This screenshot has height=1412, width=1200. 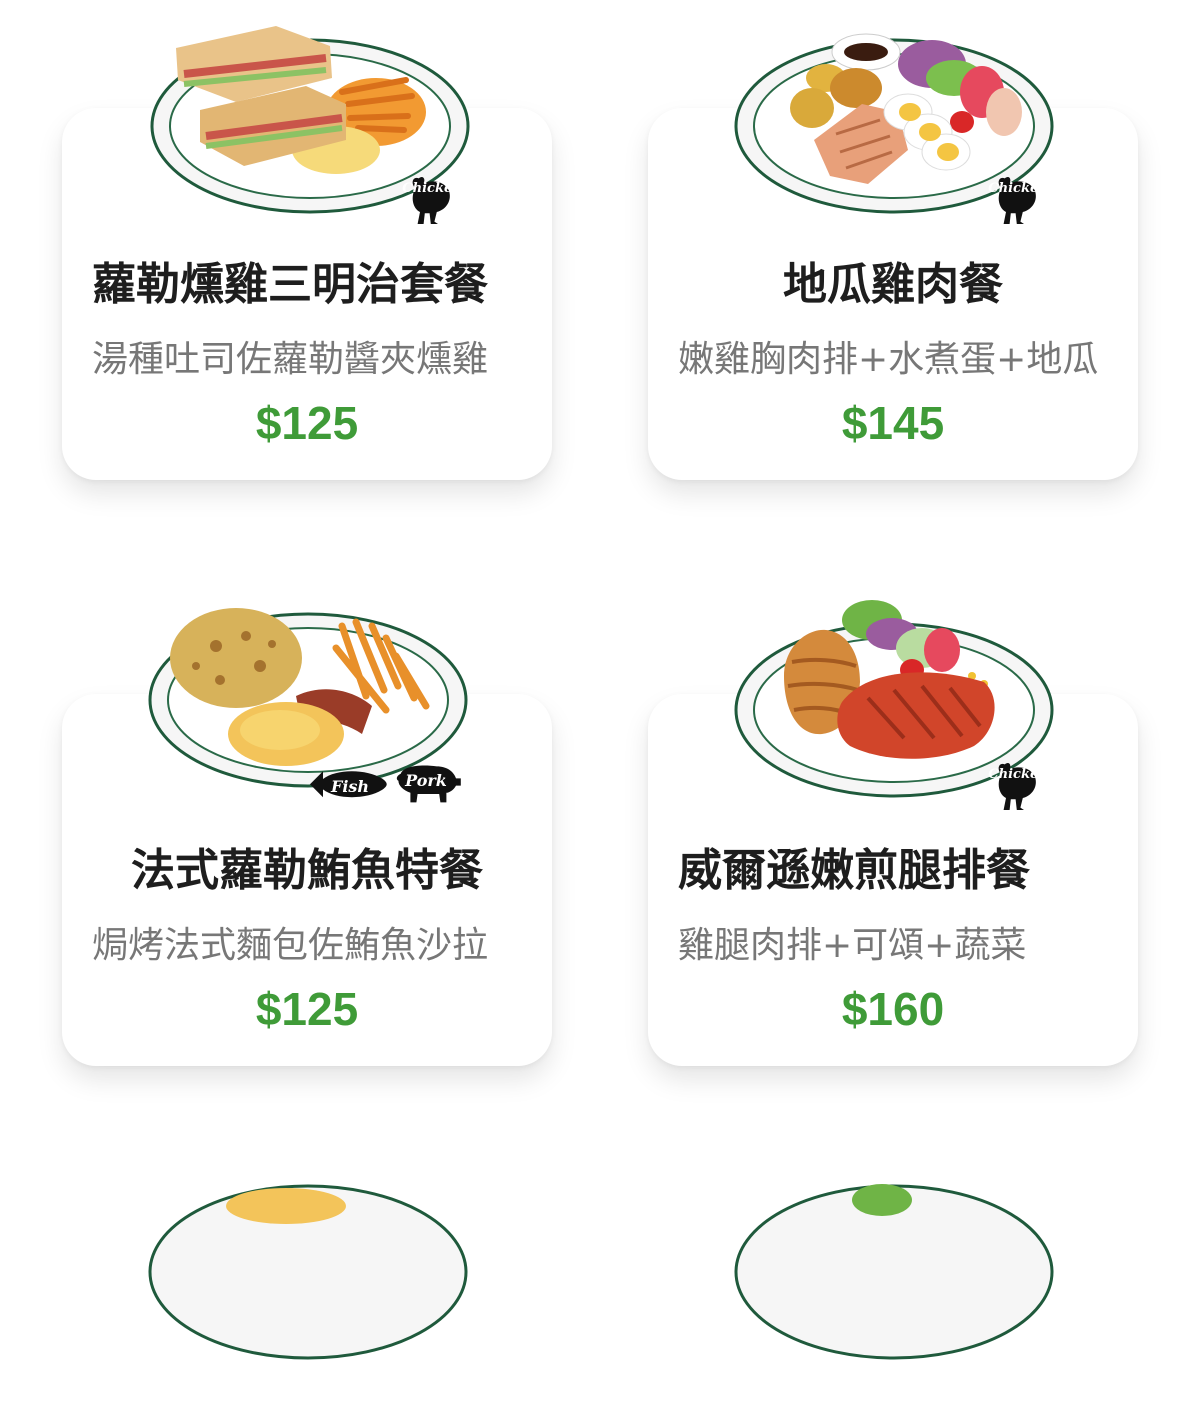 What do you see at coordinates (893, 423) in the screenshot?
I see `item-price: $145` at bounding box center [893, 423].